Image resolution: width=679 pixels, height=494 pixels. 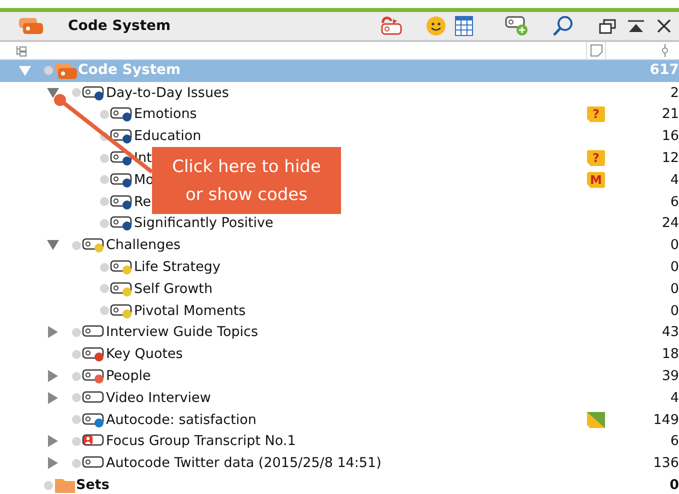 I want to click on coded-count: 16, so click(x=669, y=136).